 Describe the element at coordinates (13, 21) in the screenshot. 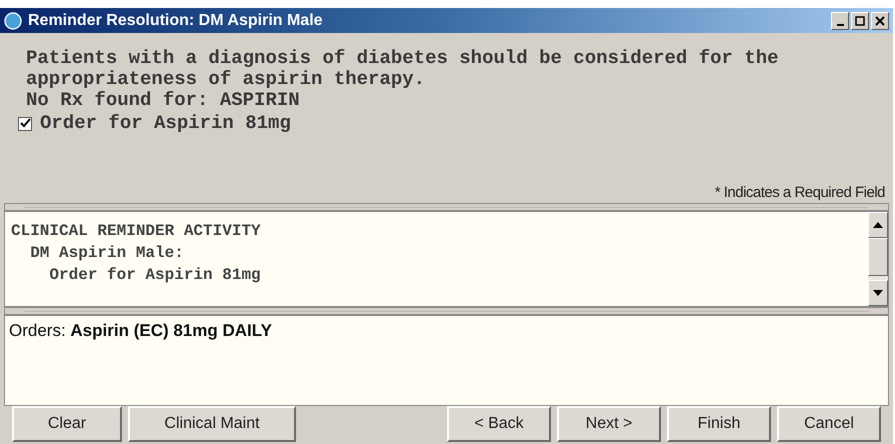

I see `app-icon` at that location.